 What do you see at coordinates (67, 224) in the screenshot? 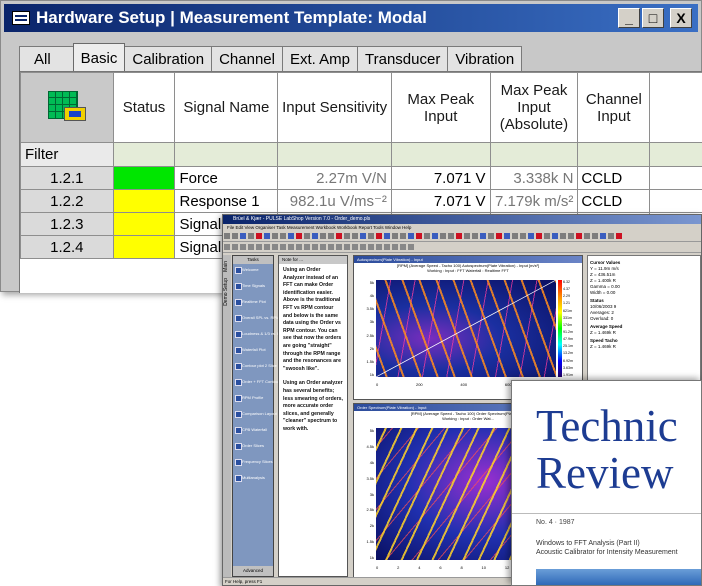
I see `row-id: 1.2.3` at bounding box center [67, 224].